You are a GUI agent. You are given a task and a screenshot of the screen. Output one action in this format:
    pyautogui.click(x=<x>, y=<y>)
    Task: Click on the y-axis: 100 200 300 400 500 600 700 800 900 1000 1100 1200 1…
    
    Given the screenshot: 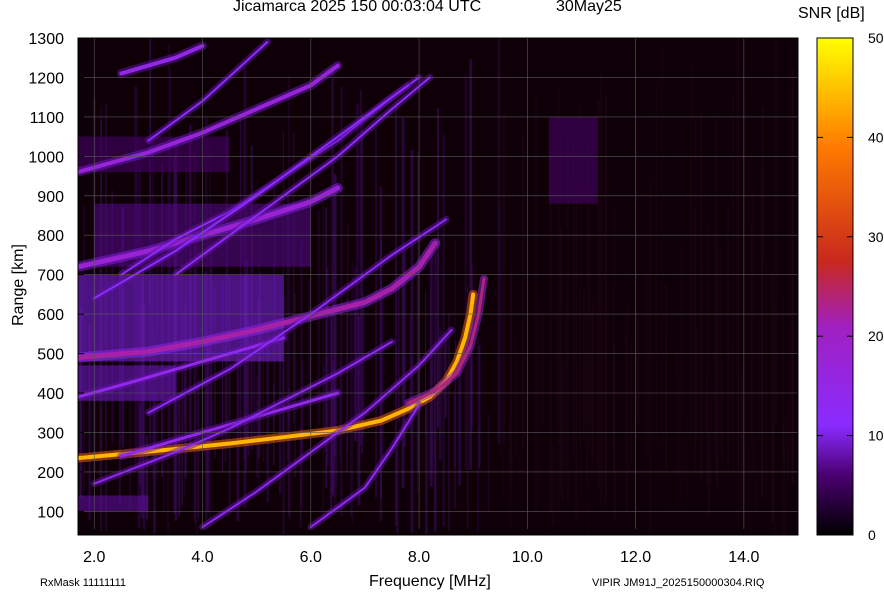 What is the action you would take?
    pyautogui.click(x=56, y=276)
    